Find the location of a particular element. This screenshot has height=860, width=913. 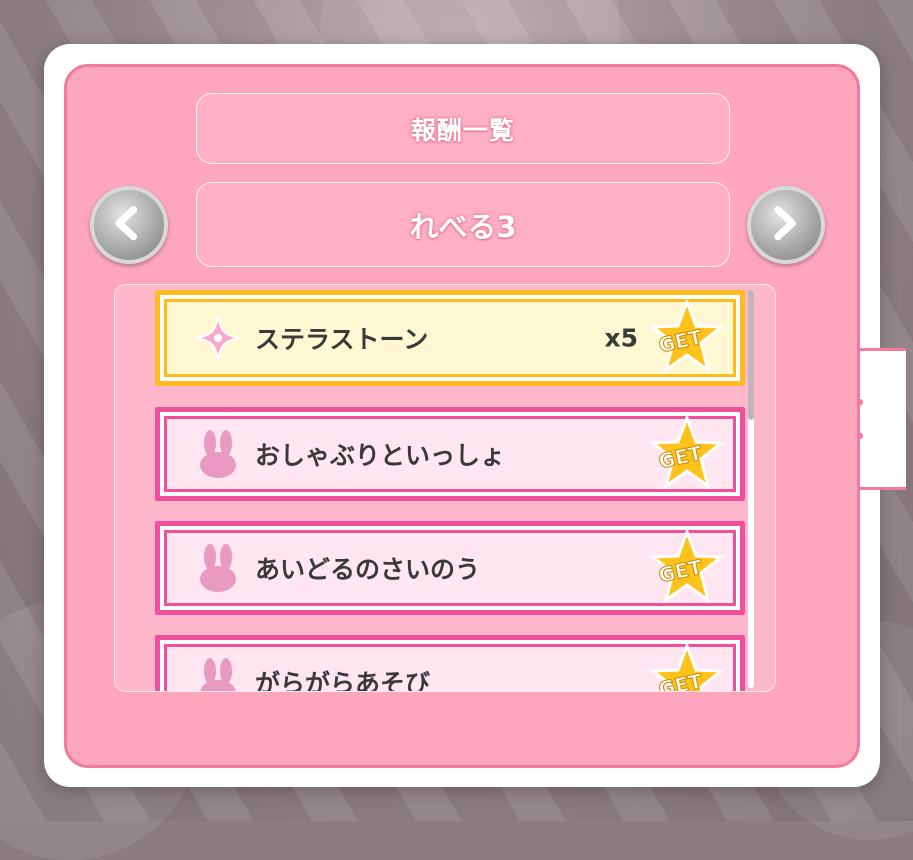

scroll-thumb is located at coordinates (751, 355).